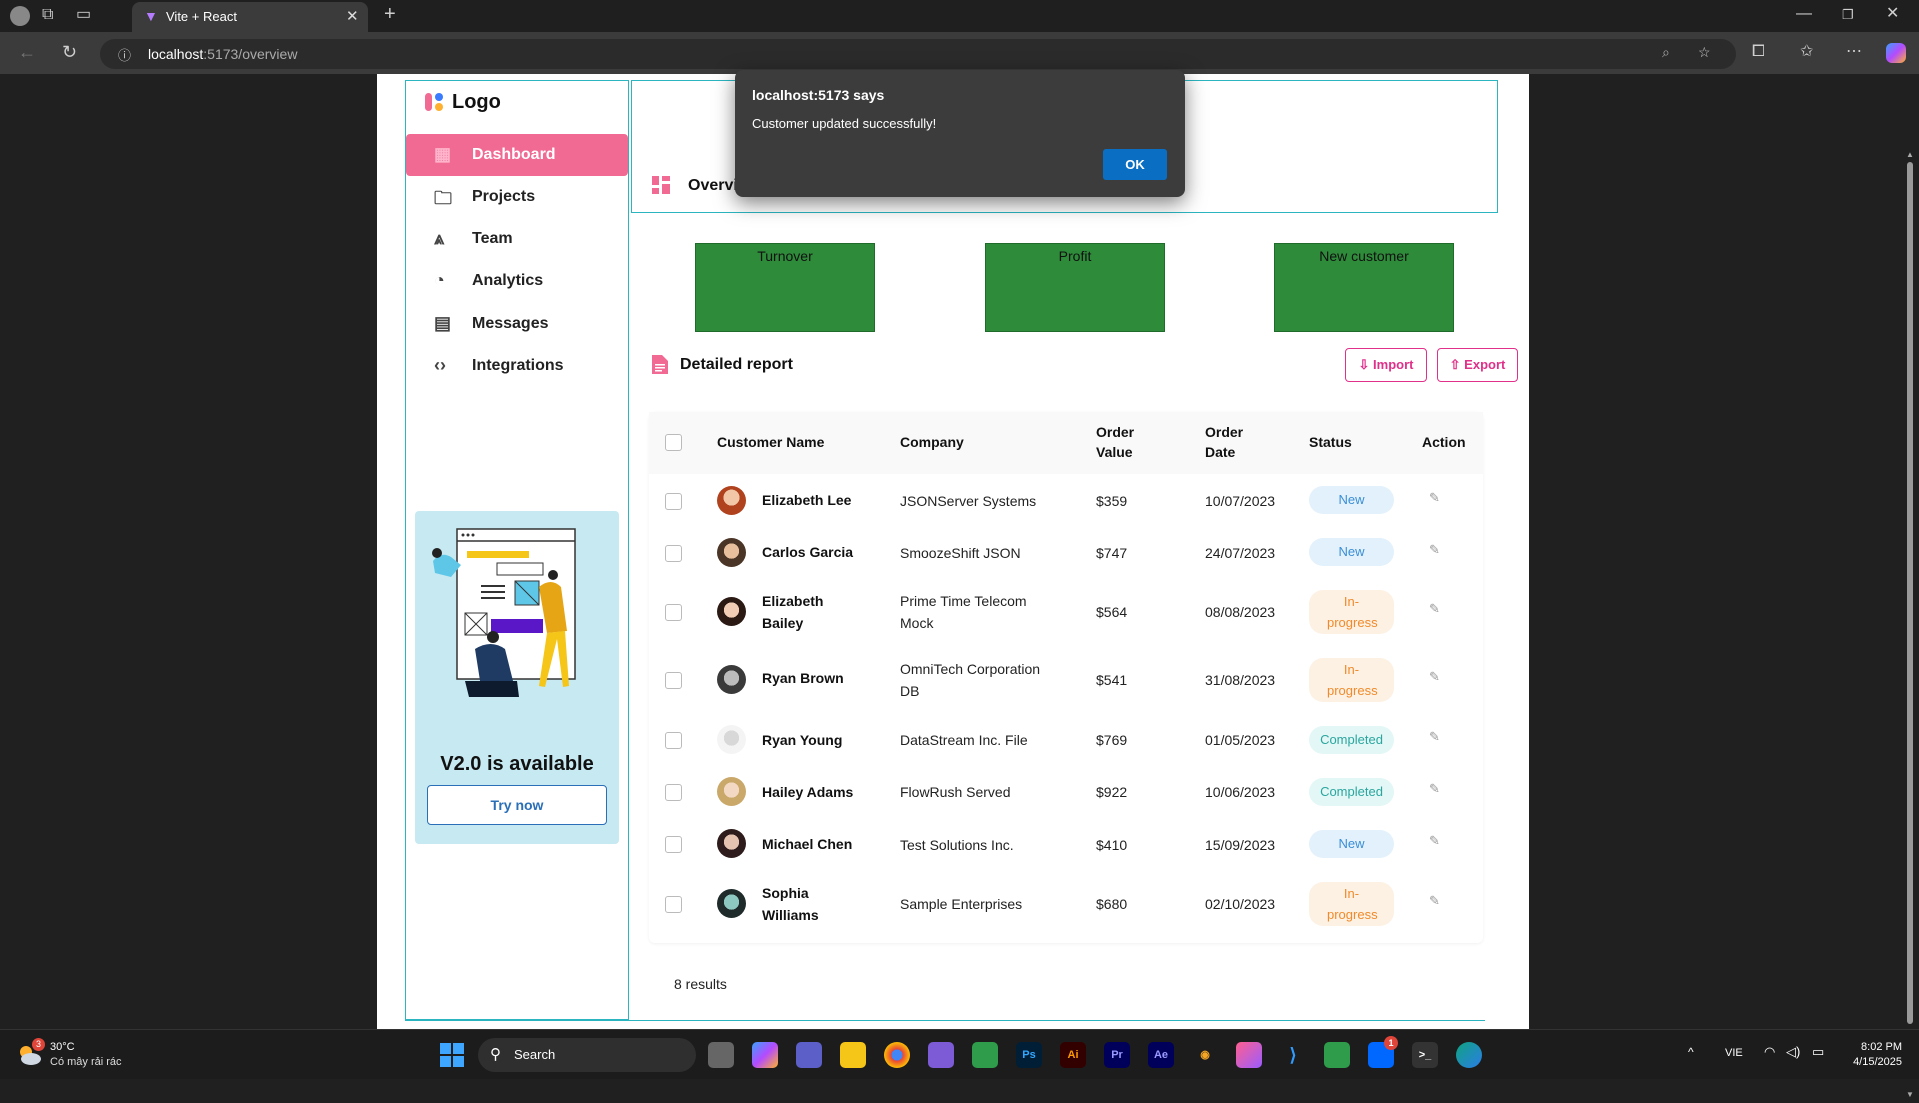 Image resolution: width=1919 pixels, height=1103 pixels. What do you see at coordinates (30, 1053) in the screenshot?
I see `weather-icon: 3` at bounding box center [30, 1053].